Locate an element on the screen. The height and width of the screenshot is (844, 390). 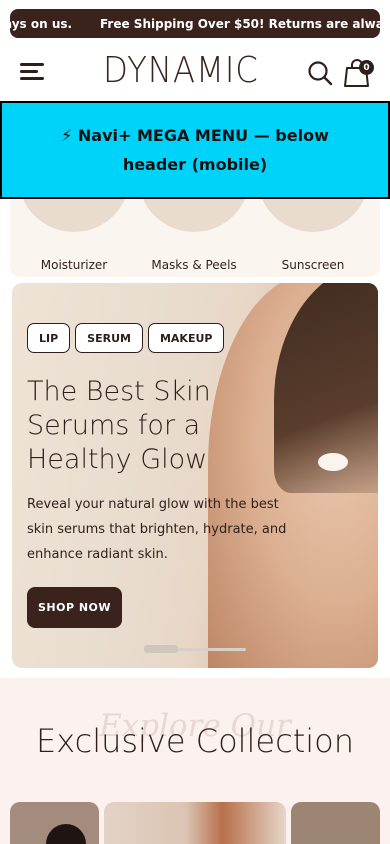
hero-tags: LIP SERUM MAKEUP is located at coordinates (126, 338).